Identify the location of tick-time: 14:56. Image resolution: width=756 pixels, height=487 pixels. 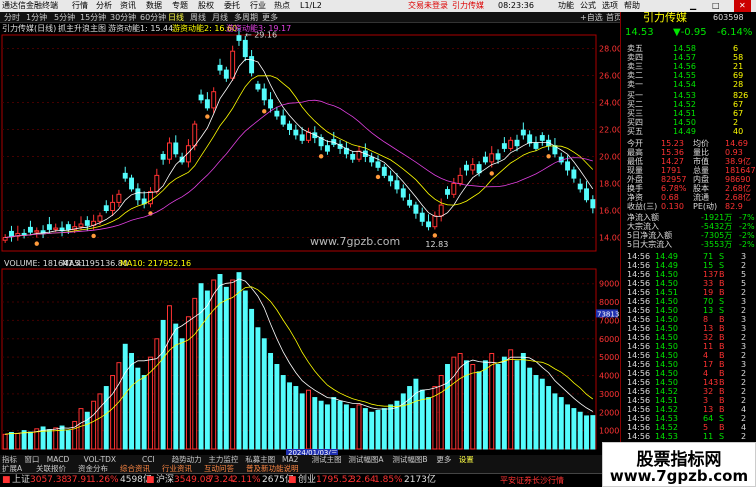
(639, 427).